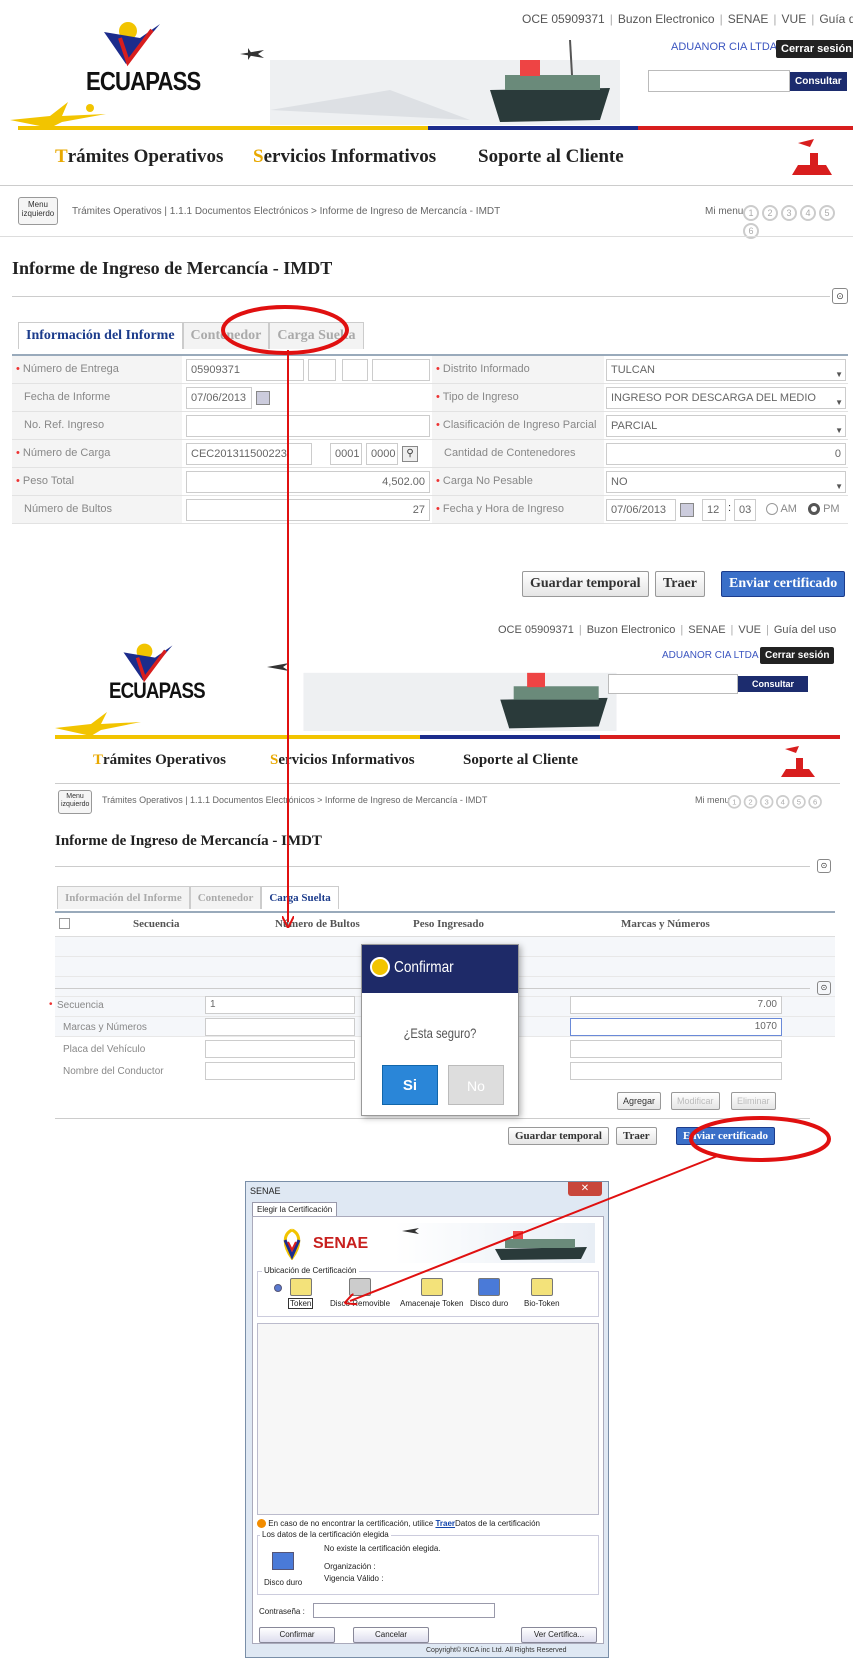 The height and width of the screenshot is (1663, 853). What do you see at coordinates (489, 1293) in the screenshot?
I see `option-disco-duro: Disco duro` at bounding box center [489, 1293].